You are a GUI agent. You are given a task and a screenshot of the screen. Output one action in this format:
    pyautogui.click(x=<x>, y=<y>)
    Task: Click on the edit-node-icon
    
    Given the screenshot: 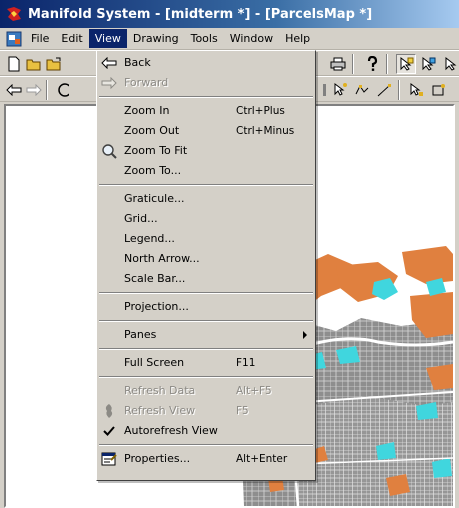 What is the action you would take?
    pyautogui.click(x=340, y=90)
    